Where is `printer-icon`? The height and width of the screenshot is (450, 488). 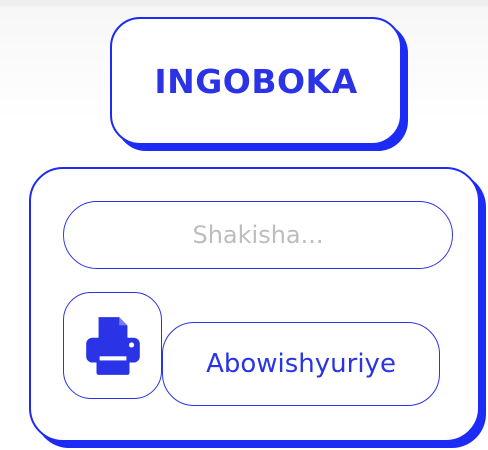 printer-icon is located at coordinates (112, 345).